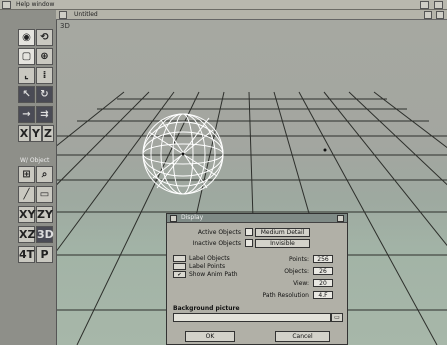 The image size is (447, 345). What do you see at coordinates (440, 15) in the screenshot?
I see `view-zoom-icon` at bounding box center [440, 15].